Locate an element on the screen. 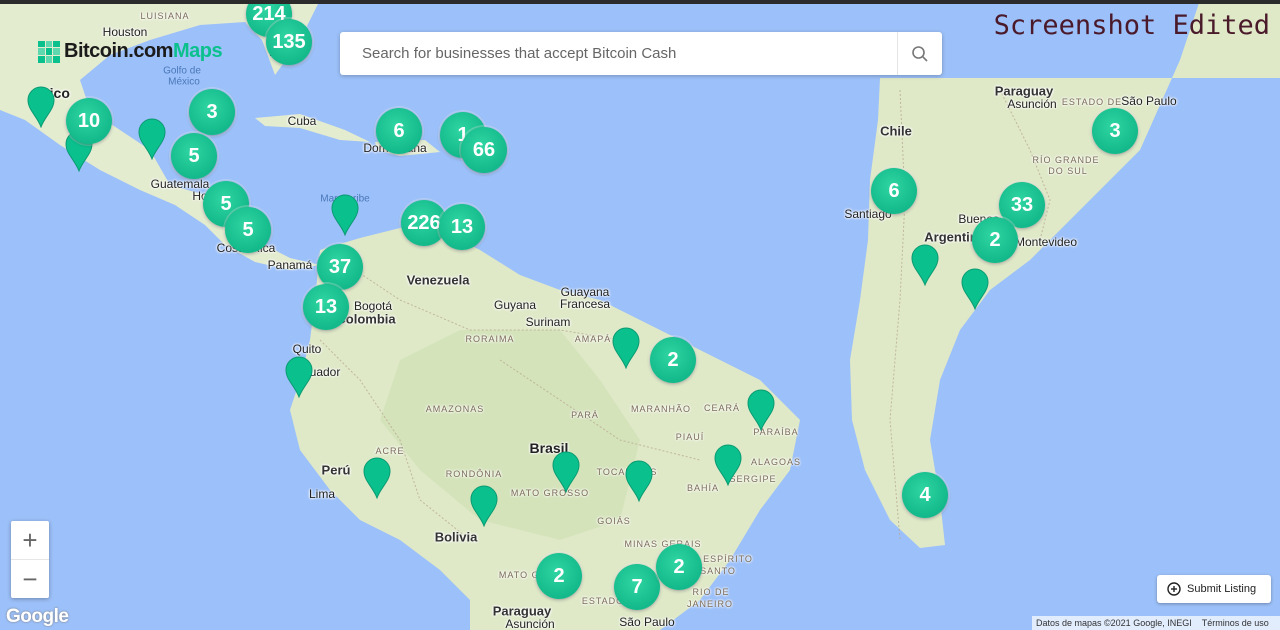 The image size is (1280, 630). search-bar is located at coordinates (641, 53).